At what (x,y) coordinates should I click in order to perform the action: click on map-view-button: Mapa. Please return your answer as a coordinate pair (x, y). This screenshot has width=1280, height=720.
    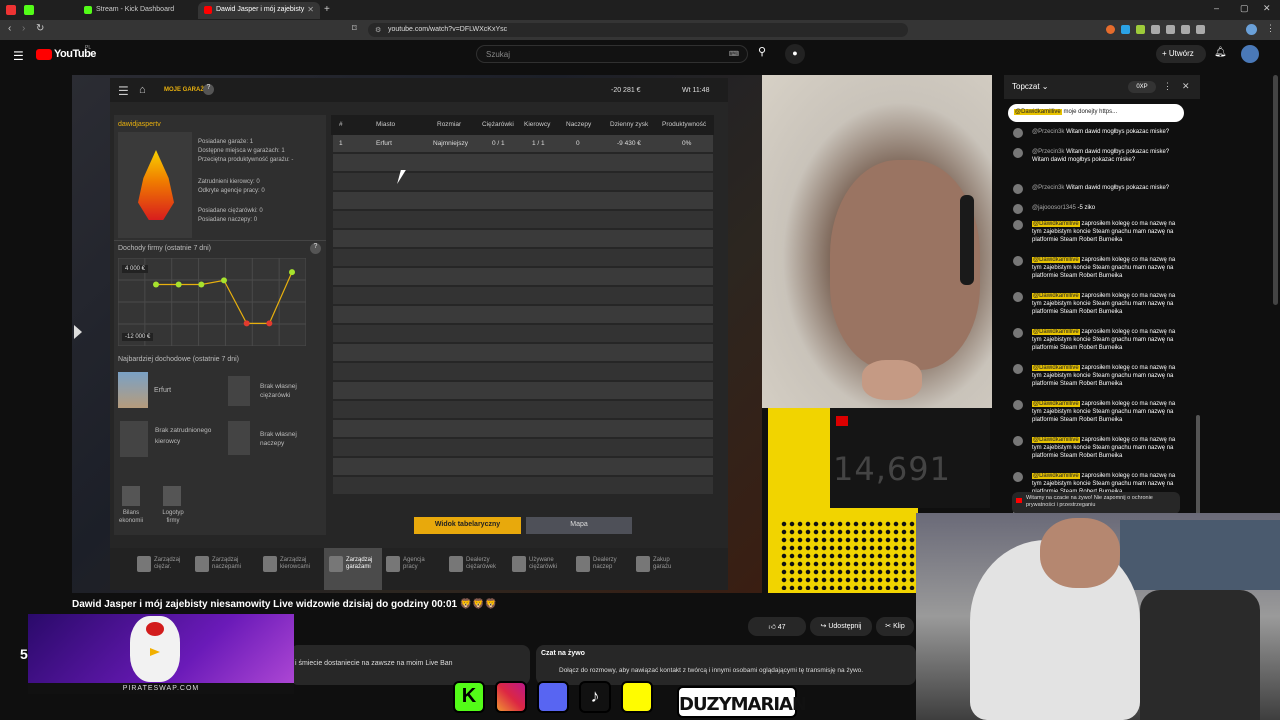
    Looking at the image, I should click on (579, 525).